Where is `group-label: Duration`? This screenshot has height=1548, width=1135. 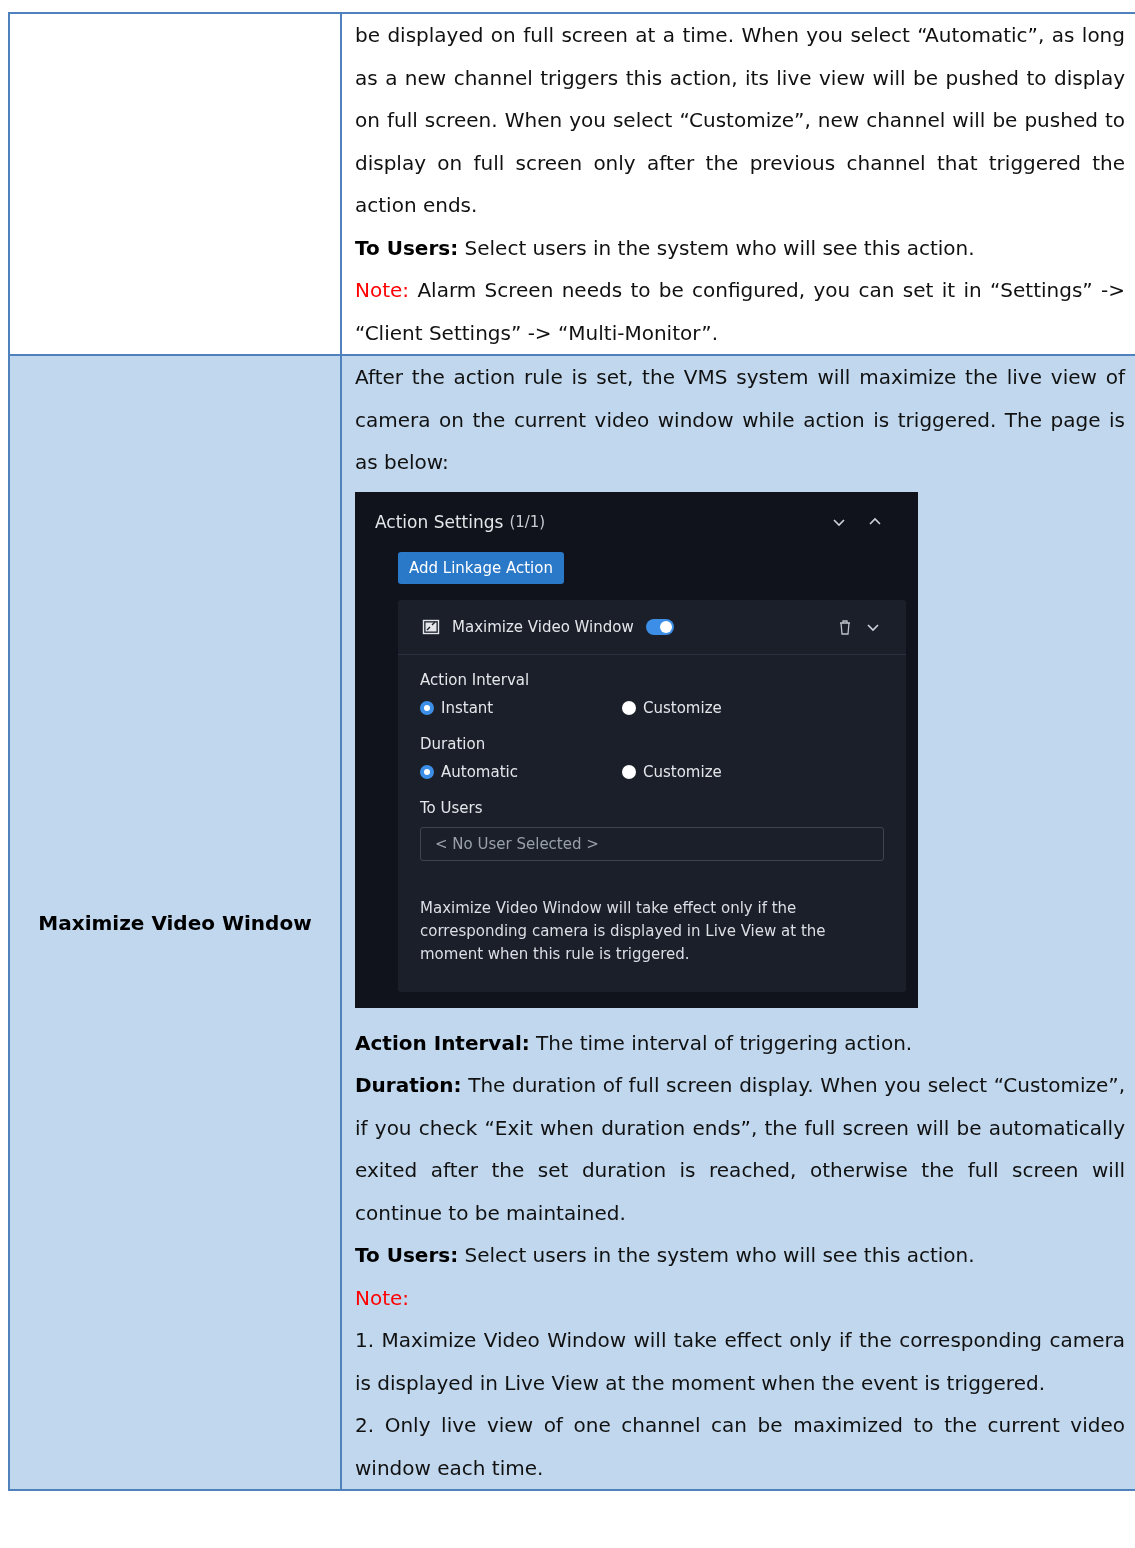 group-label: Duration is located at coordinates (453, 743).